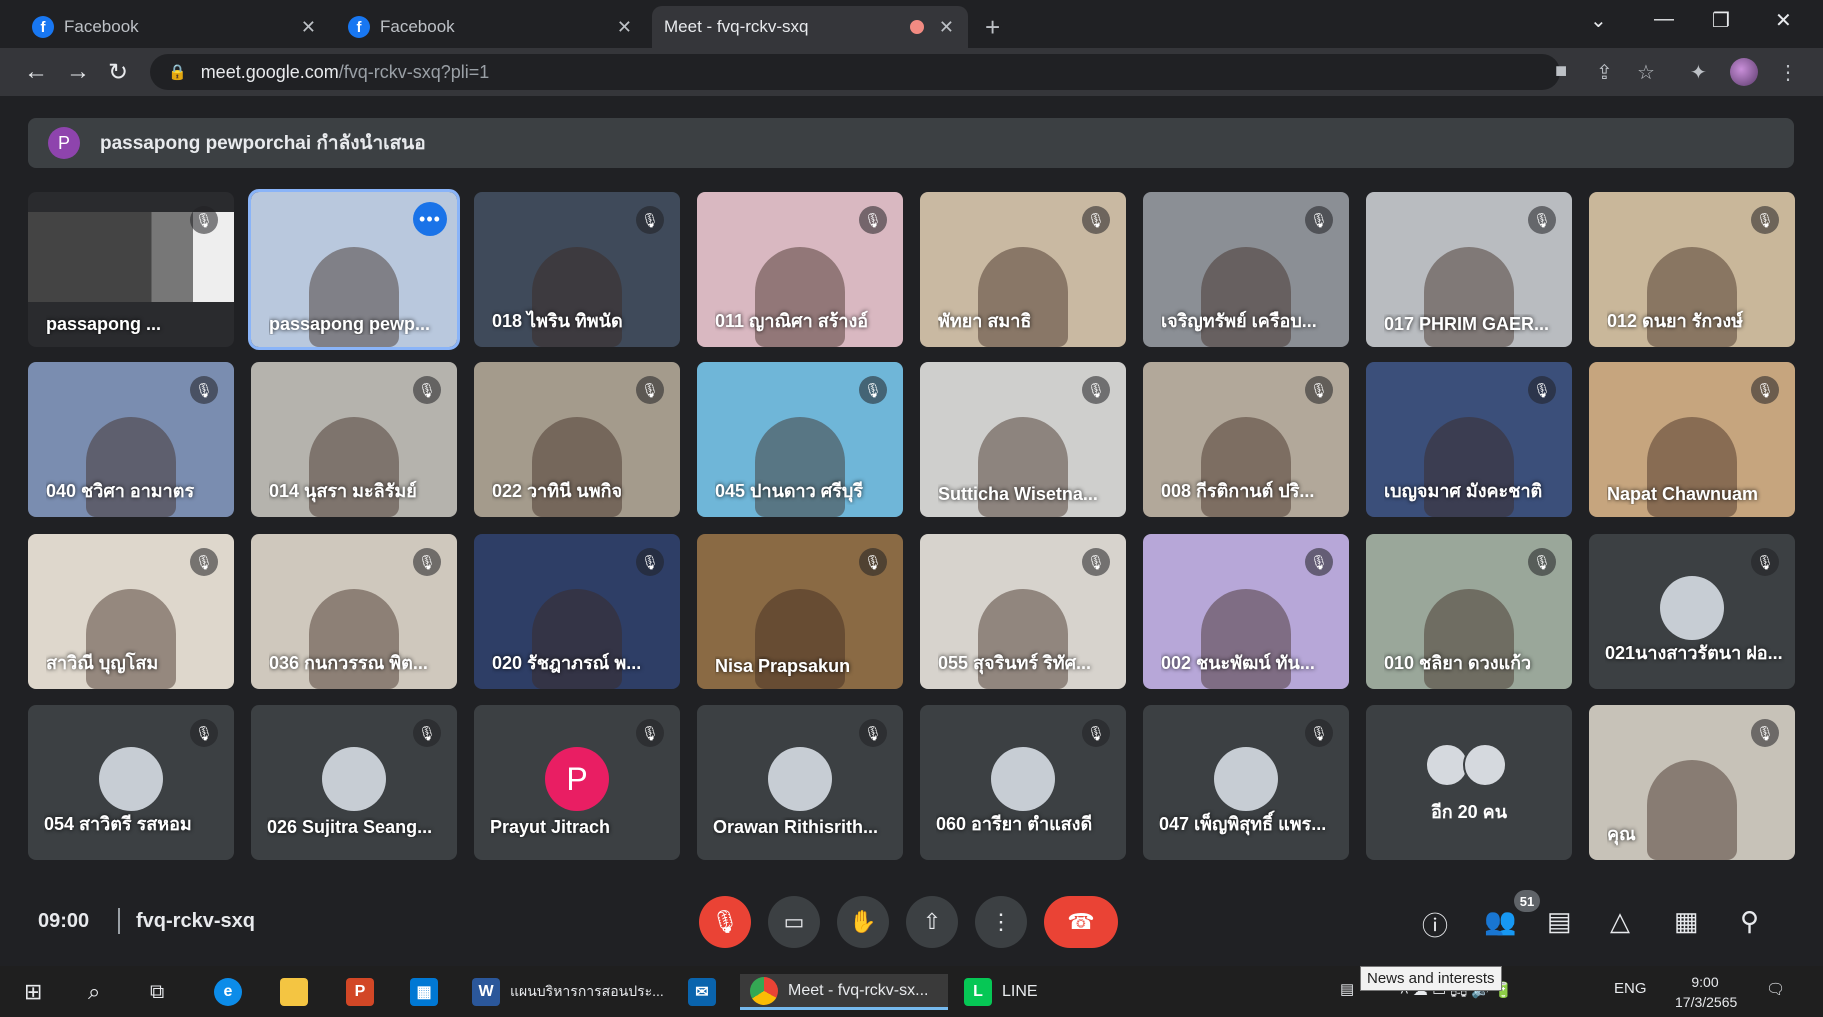 This screenshot has height=1017, width=1823. Describe the element at coordinates (175, 27) in the screenshot. I see `tab-facebook-1: f Facebook ✕` at that location.